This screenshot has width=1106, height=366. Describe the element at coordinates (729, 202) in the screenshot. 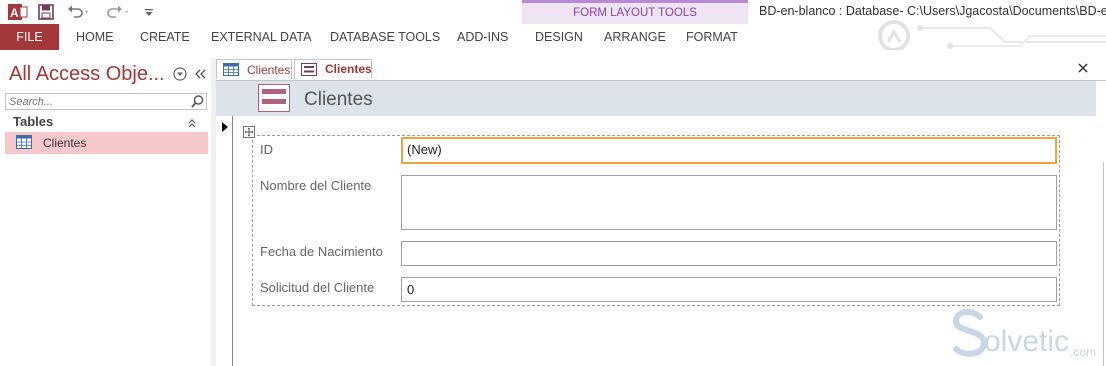

I see `nombre-cliente-field` at that location.